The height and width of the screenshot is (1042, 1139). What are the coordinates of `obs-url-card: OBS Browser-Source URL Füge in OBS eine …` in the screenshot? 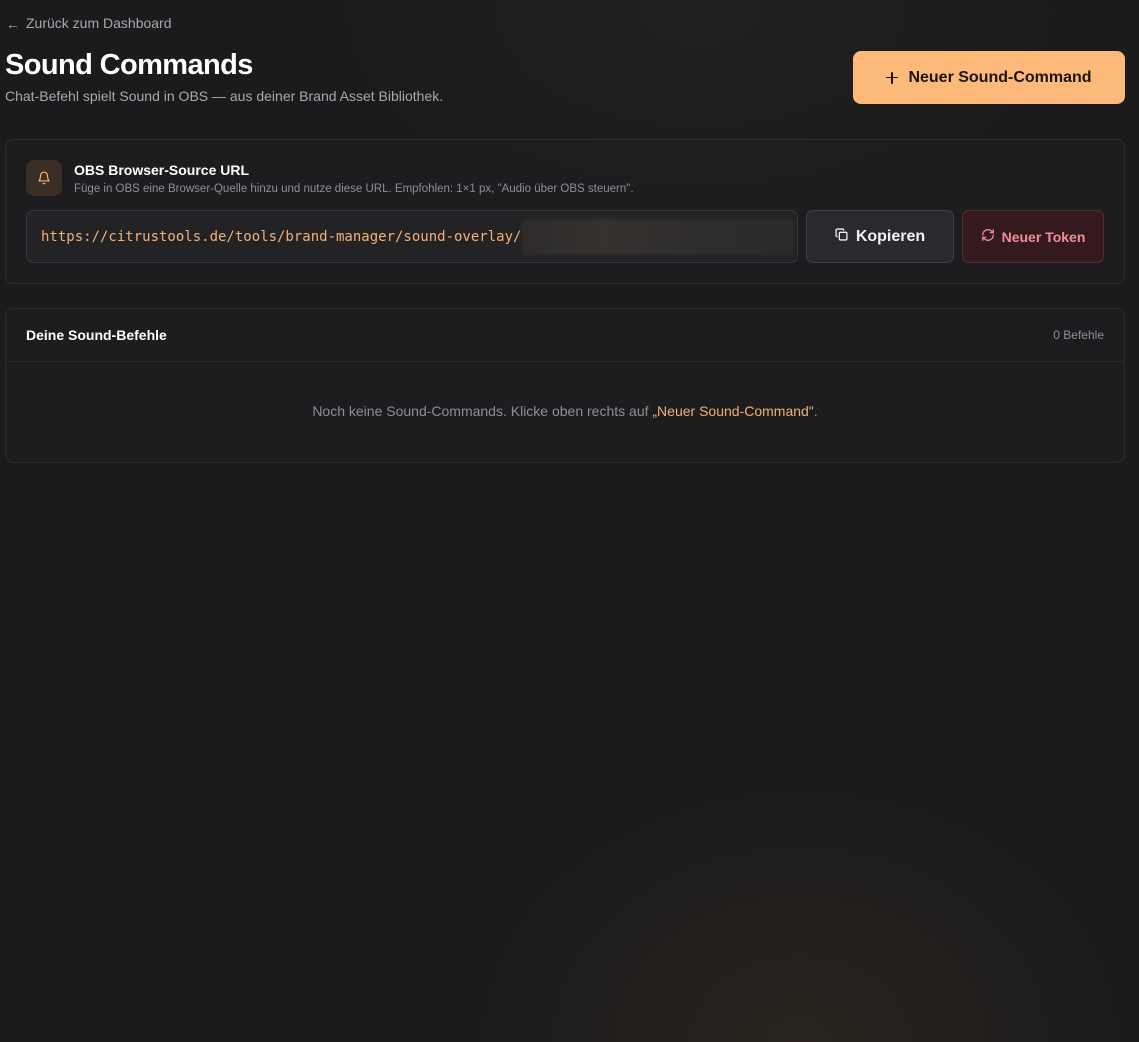 It's located at (565, 211).